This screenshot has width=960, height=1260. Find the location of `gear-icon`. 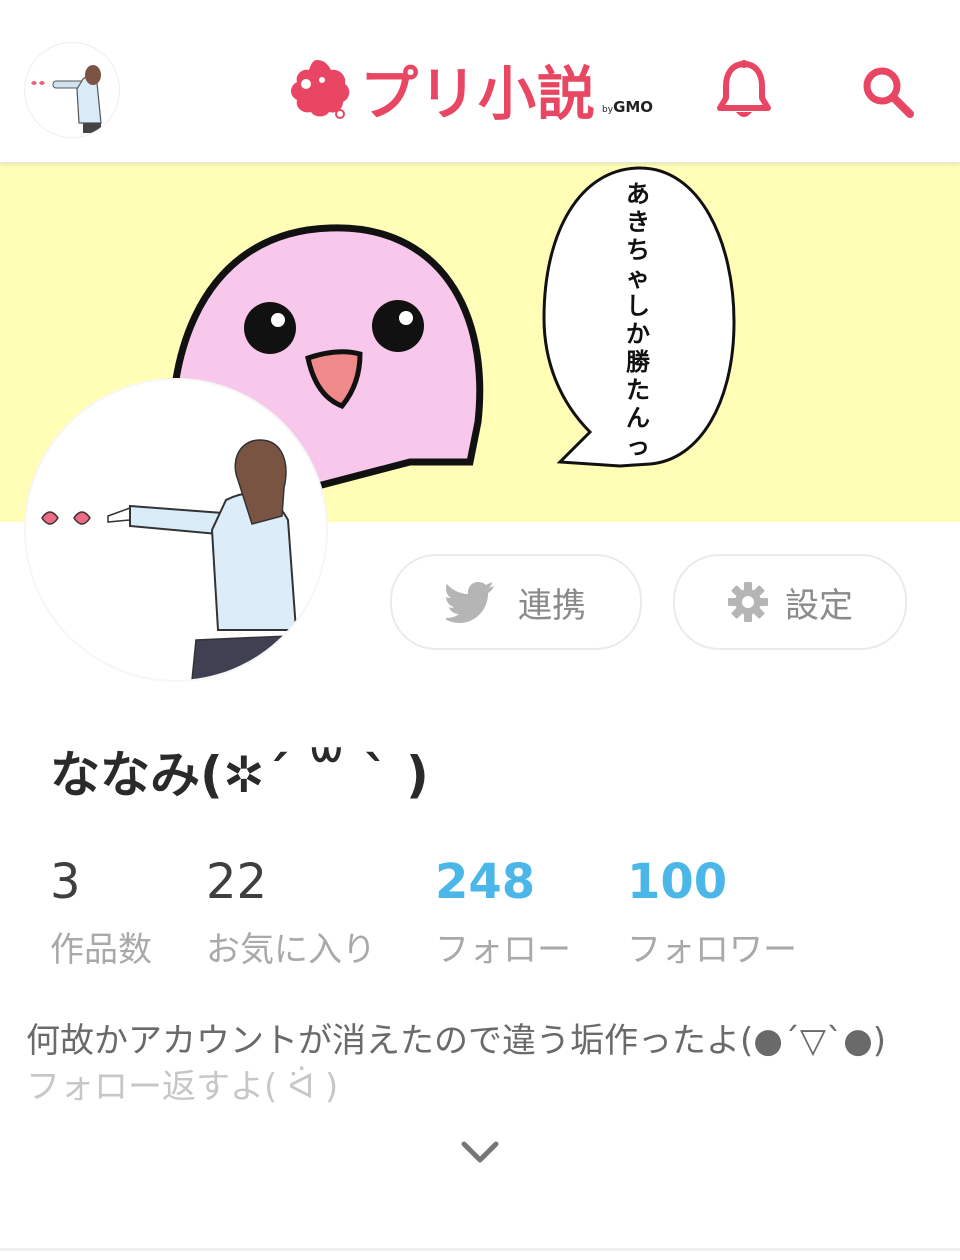

gear-icon is located at coordinates (748, 602).